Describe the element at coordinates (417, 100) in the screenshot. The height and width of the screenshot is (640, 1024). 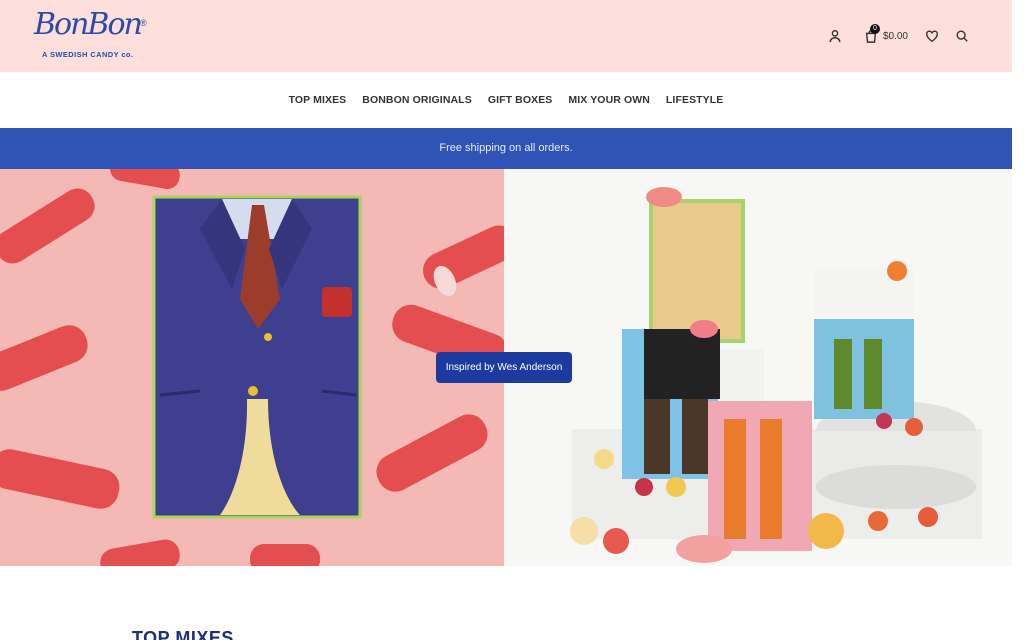
I see `nav-bonbon-originals: BONBON ORIGINALS` at that location.